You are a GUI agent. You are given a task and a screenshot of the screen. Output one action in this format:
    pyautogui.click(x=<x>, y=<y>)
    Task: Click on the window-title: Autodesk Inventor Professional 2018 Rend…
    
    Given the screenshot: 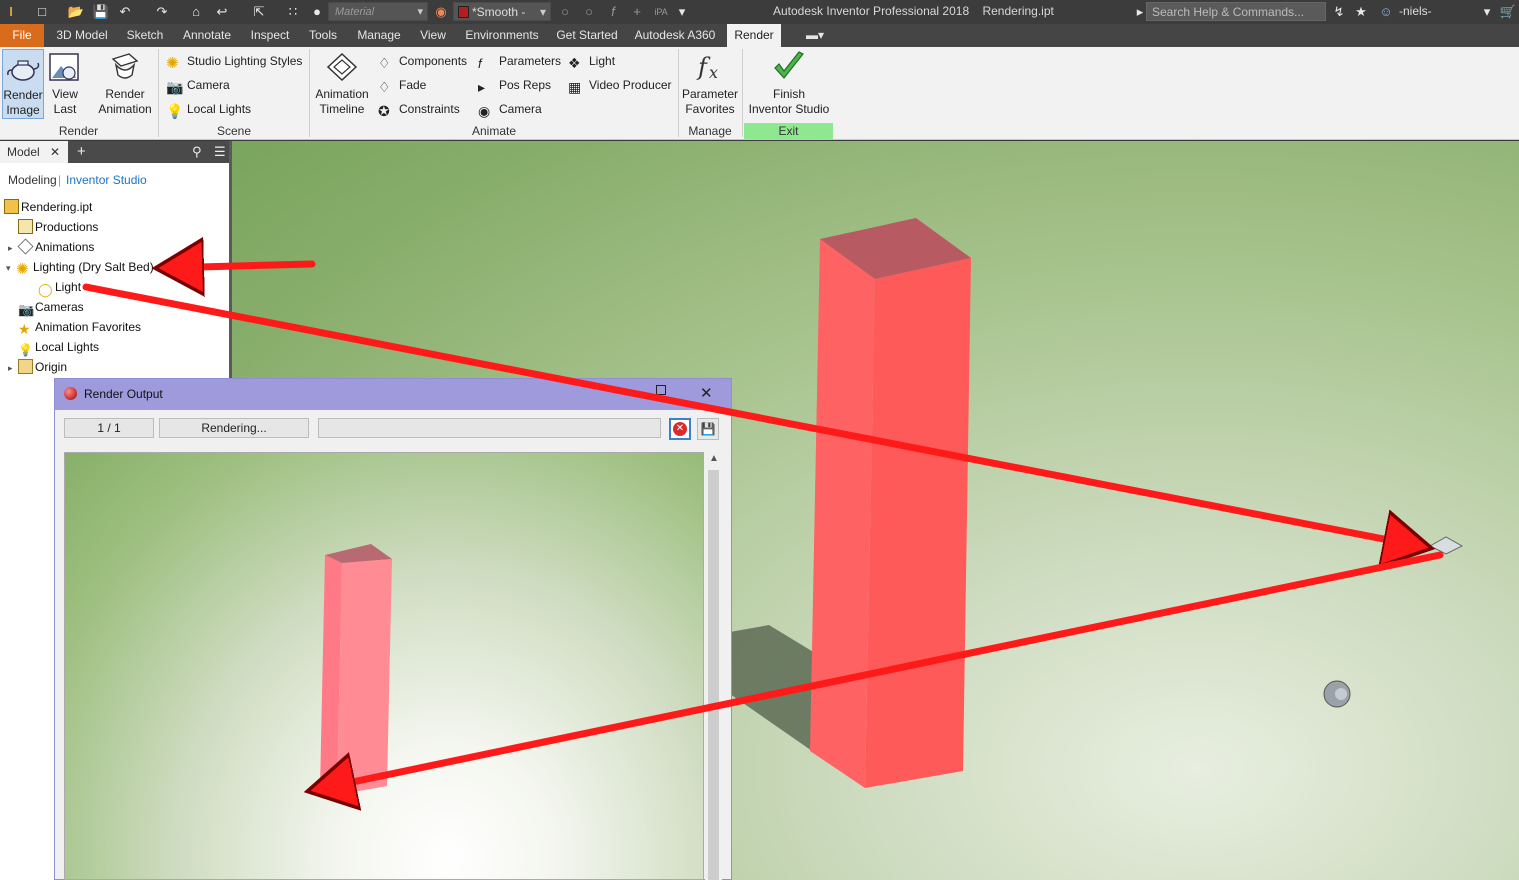 What is the action you would take?
    pyautogui.click(x=913, y=11)
    